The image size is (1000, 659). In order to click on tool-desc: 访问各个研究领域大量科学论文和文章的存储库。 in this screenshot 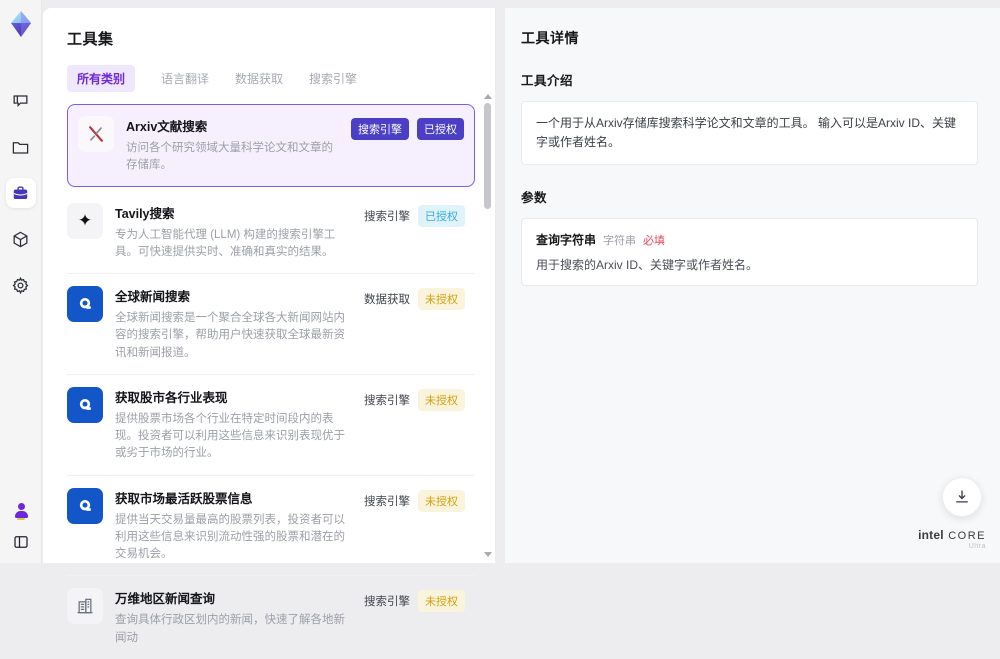, I will do `click(232, 157)`.